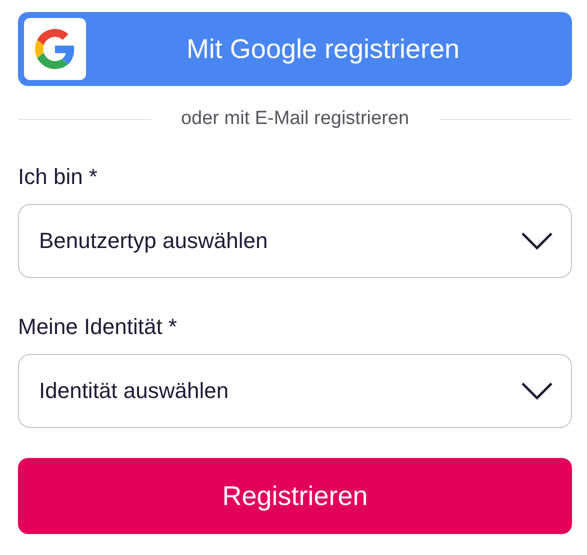 The height and width of the screenshot is (555, 587). Describe the element at coordinates (295, 496) in the screenshot. I see `register-button: Registrieren` at that location.